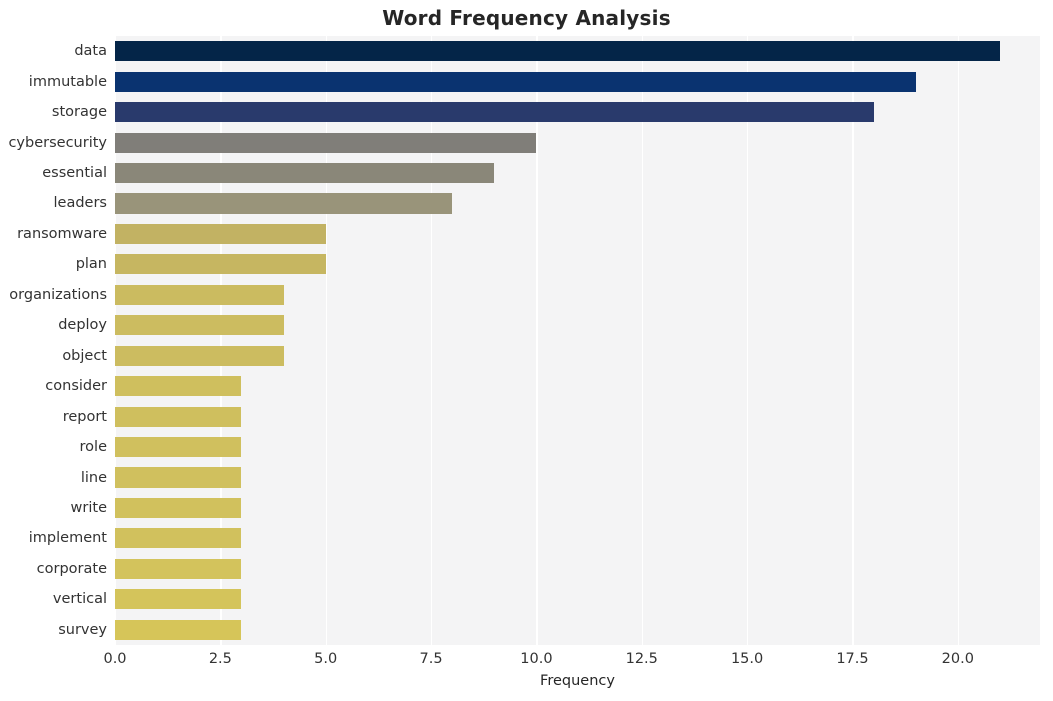  What do you see at coordinates (84, 416) in the screenshot?
I see `y-tick-label: report` at bounding box center [84, 416].